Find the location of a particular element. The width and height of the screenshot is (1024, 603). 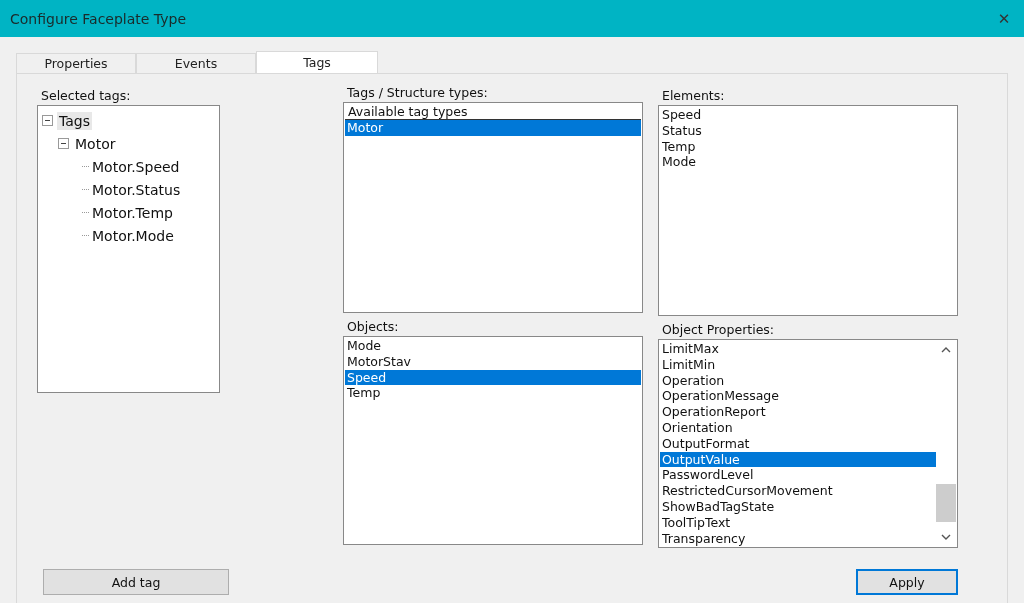

close-button: ✕ is located at coordinates (1004, 18).